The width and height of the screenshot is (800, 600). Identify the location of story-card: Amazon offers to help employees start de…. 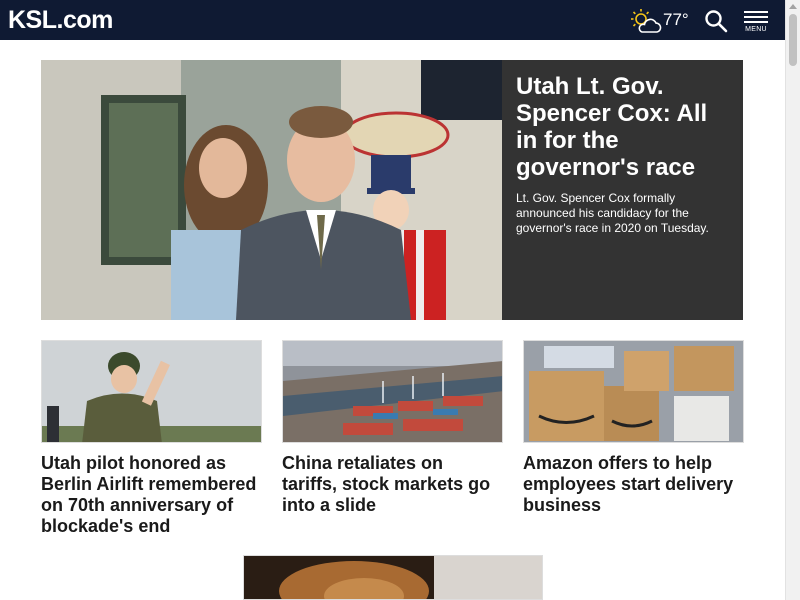
(633, 428).